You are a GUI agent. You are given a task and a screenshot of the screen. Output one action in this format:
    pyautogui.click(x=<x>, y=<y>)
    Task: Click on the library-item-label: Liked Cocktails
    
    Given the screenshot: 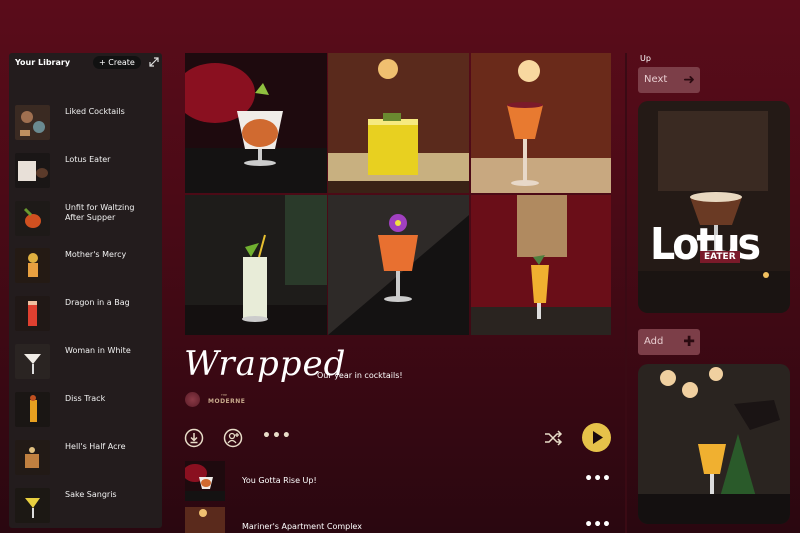 What is the action you would take?
    pyautogui.click(x=95, y=111)
    